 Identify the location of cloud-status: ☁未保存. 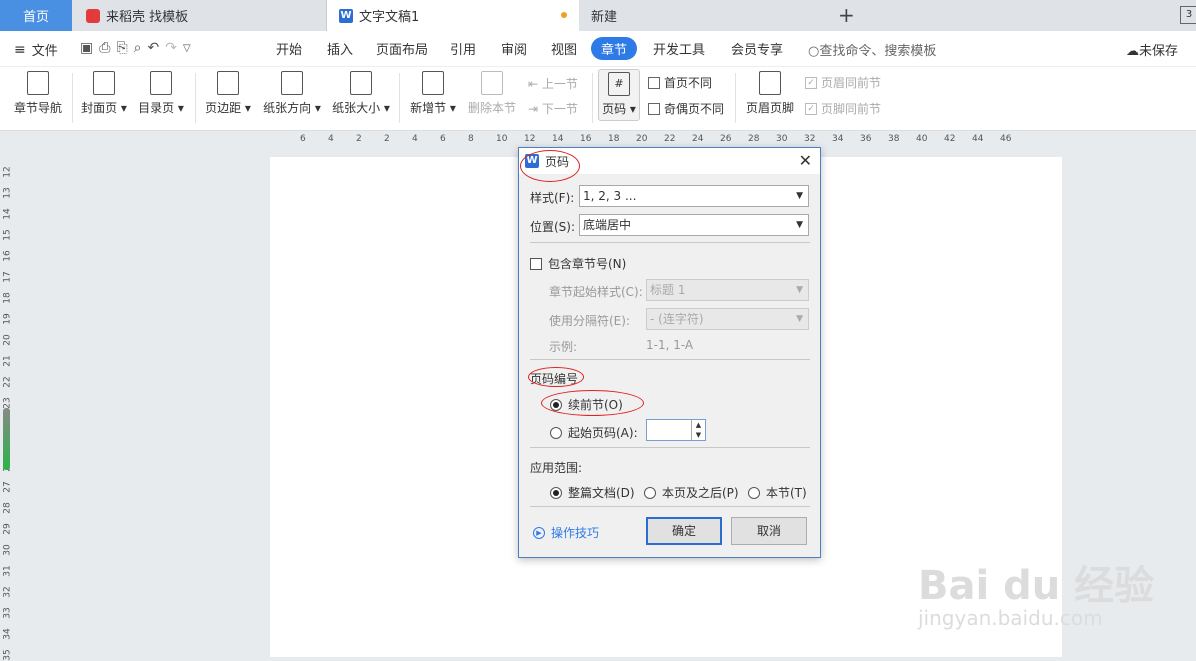
(1152, 49).